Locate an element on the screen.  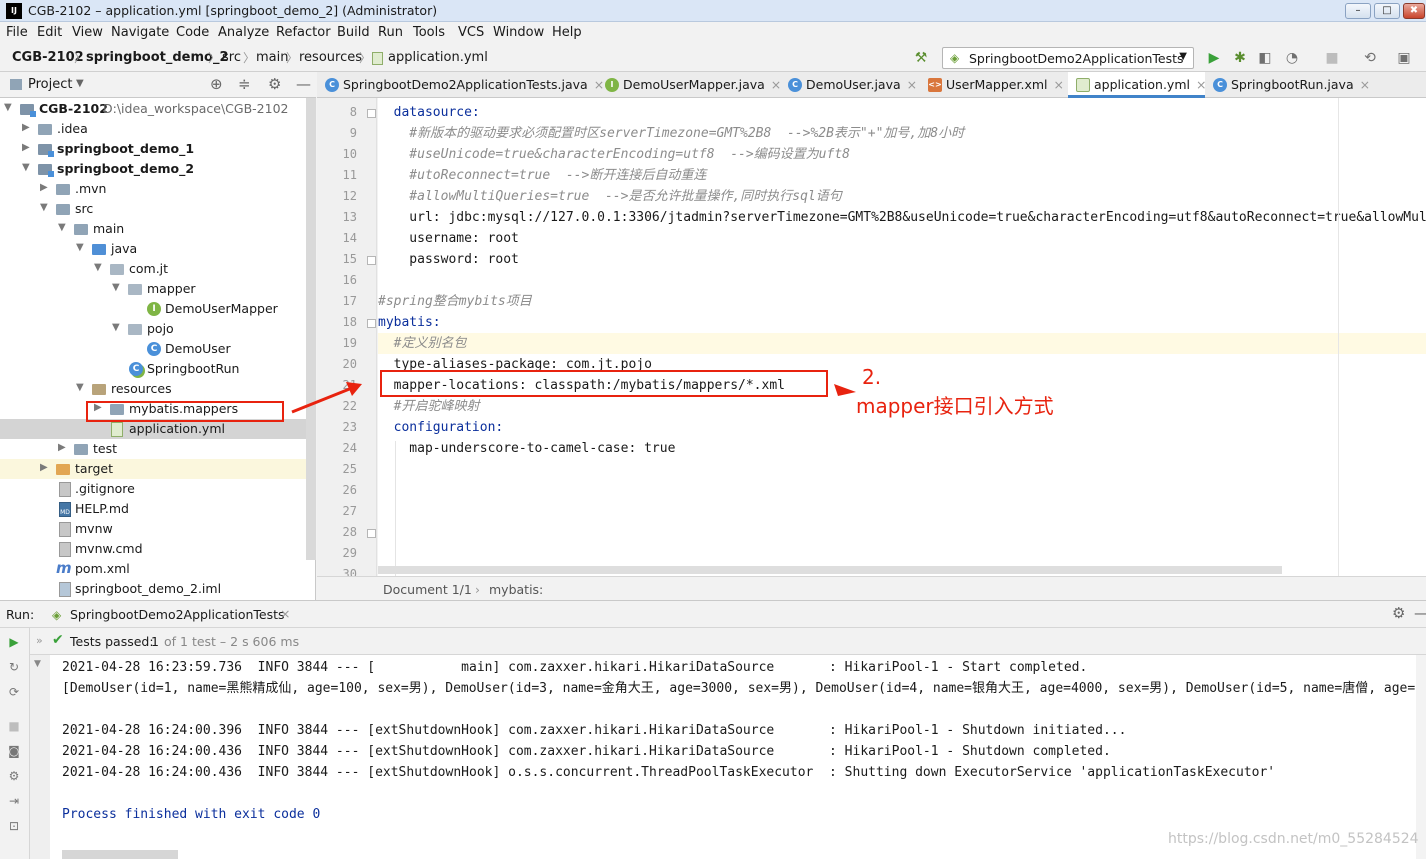
tree-item-cgb-2102: ▼ CGB-2102 D:\idea_workspace\CGB-2102 is located at coordinates (153, 109).